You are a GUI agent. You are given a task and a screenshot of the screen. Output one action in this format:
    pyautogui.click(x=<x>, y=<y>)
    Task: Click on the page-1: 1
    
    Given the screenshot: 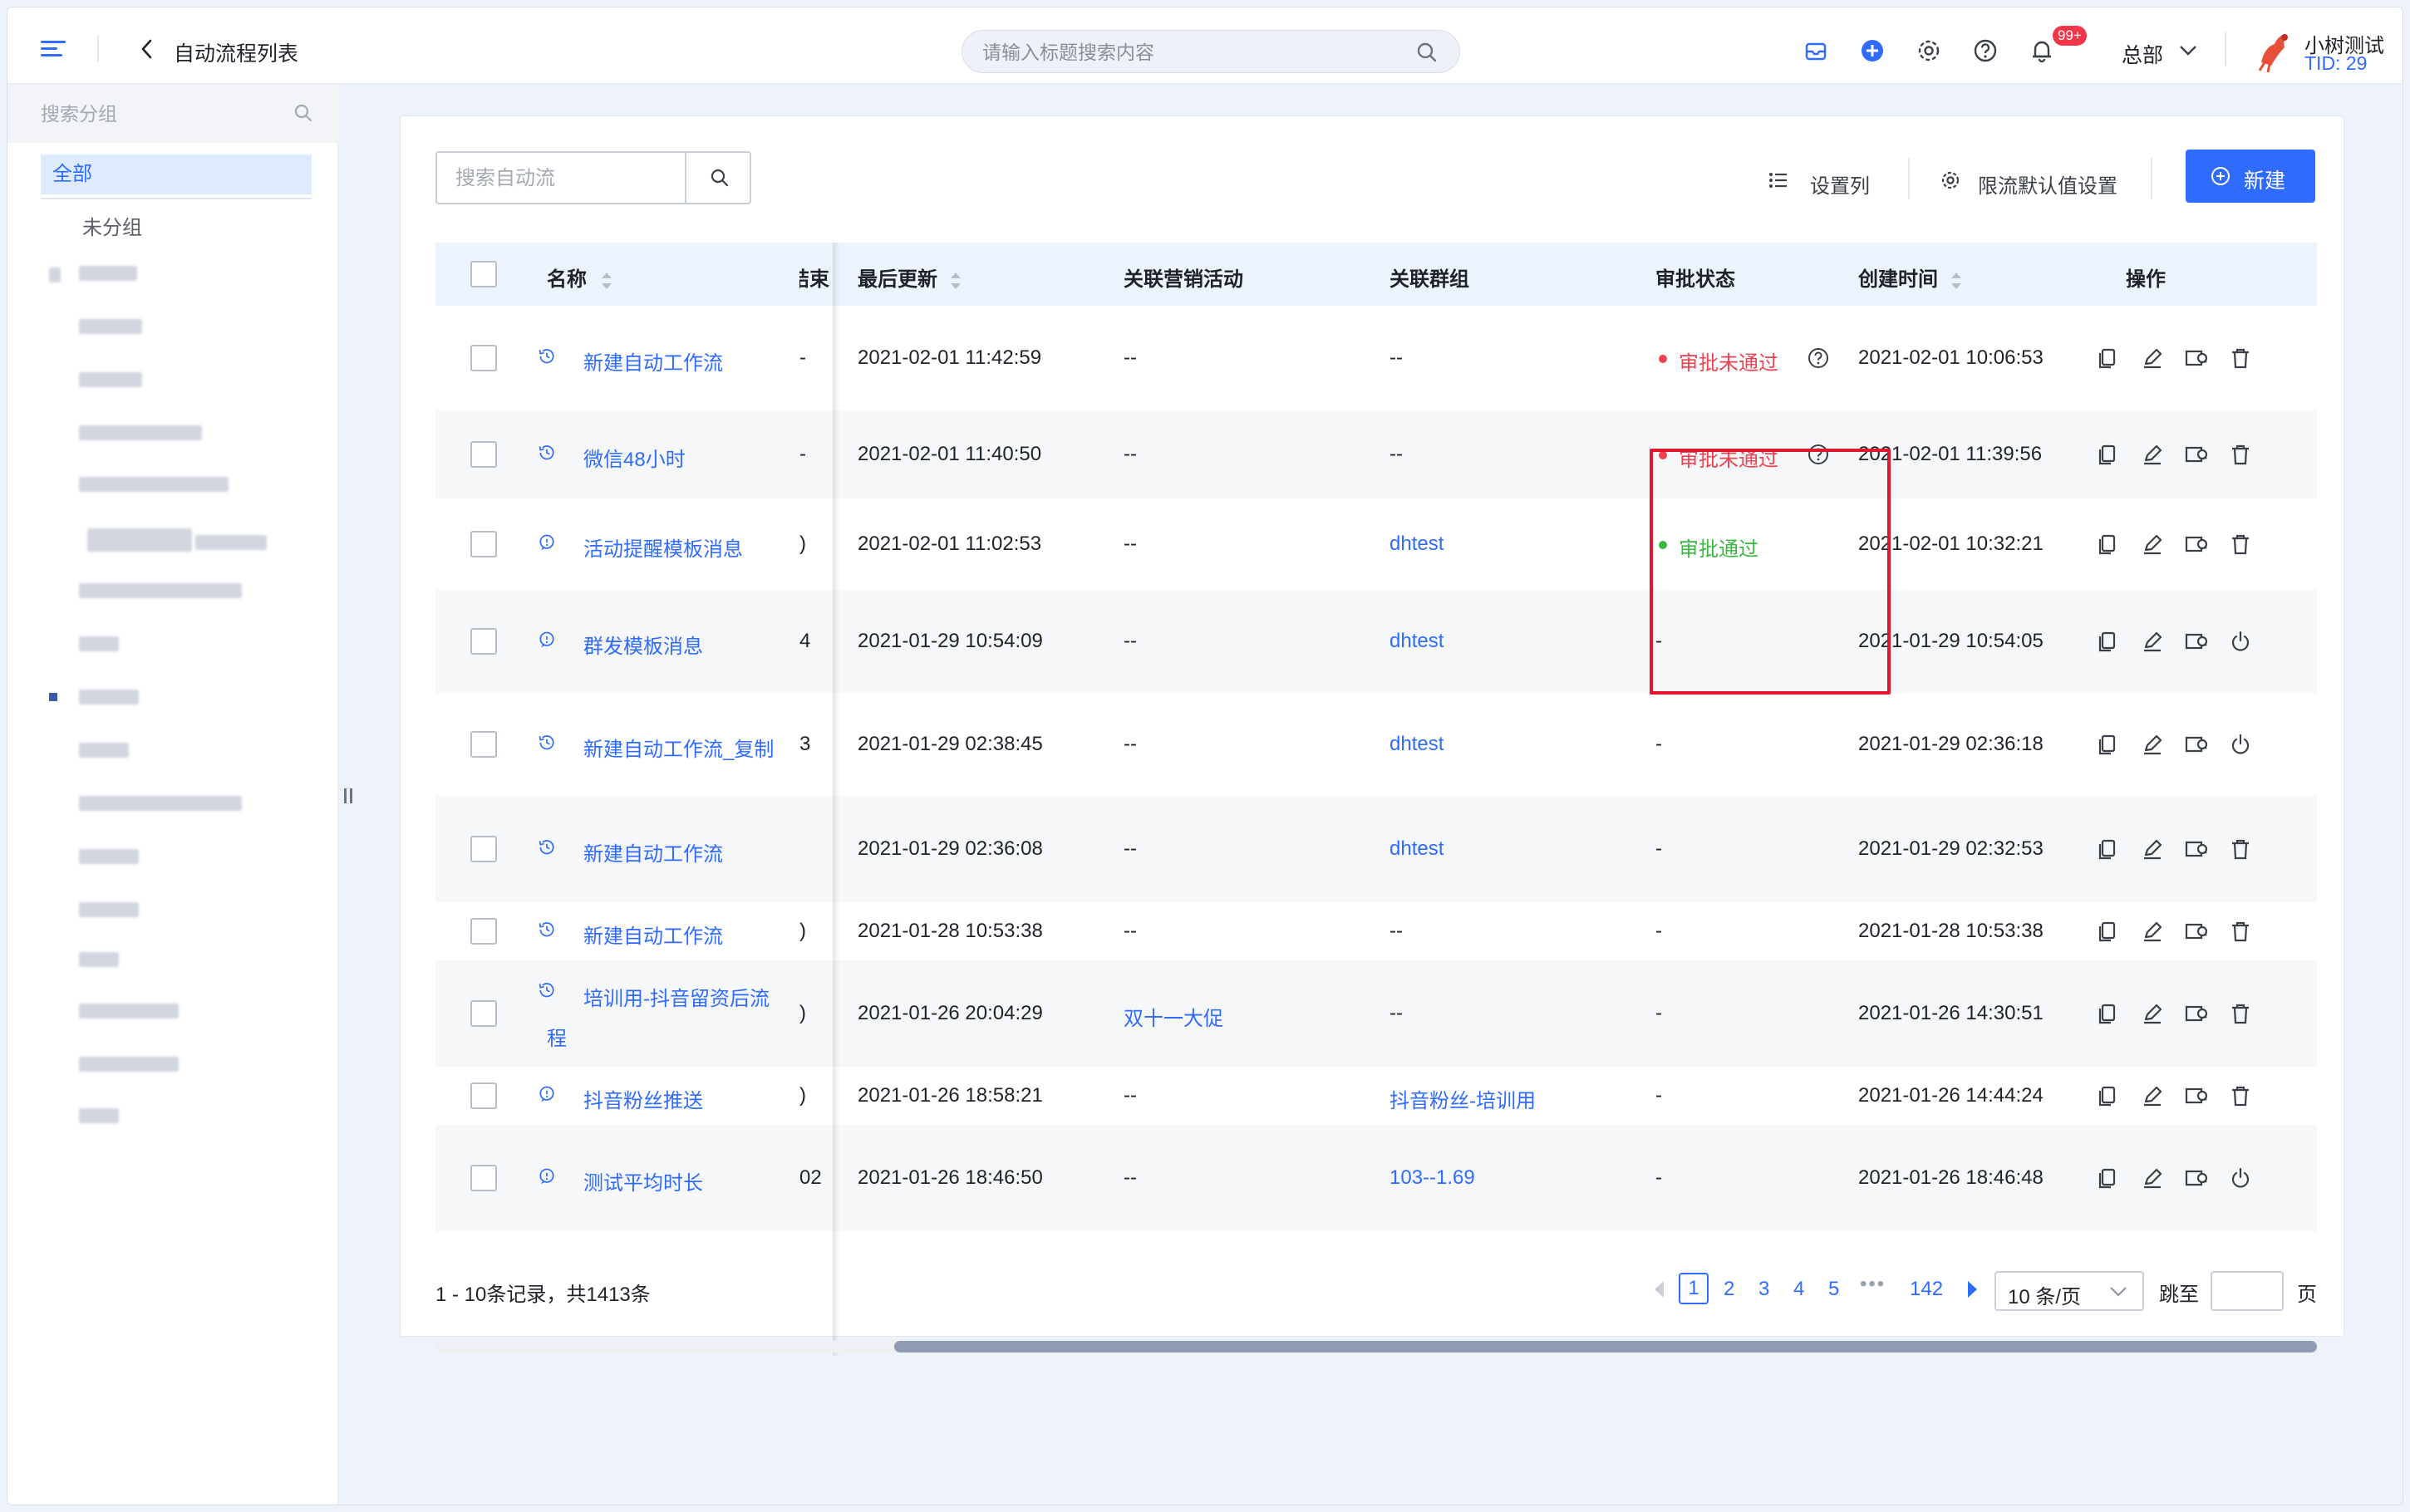 What is the action you would take?
    pyautogui.click(x=1694, y=1288)
    